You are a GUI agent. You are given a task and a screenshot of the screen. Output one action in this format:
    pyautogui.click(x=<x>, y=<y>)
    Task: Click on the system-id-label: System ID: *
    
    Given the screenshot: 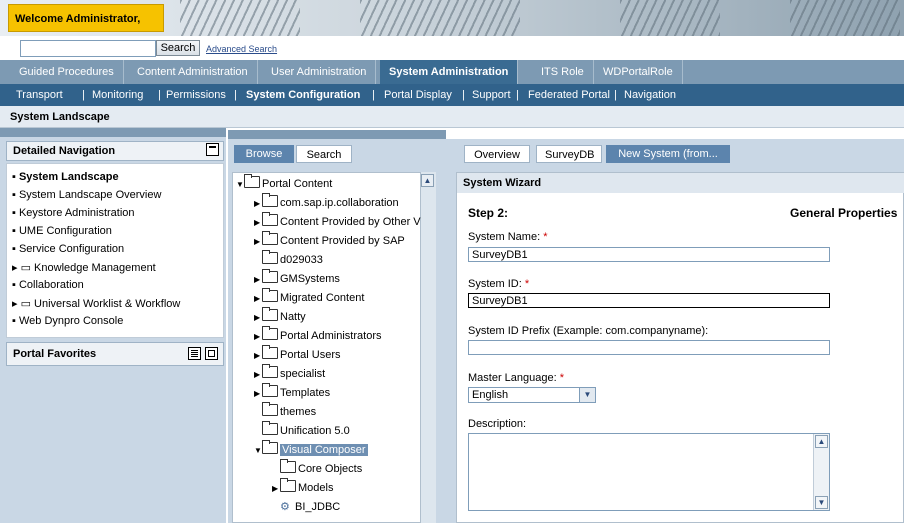 What is the action you would take?
    pyautogui.click(x=499, y=284)
    